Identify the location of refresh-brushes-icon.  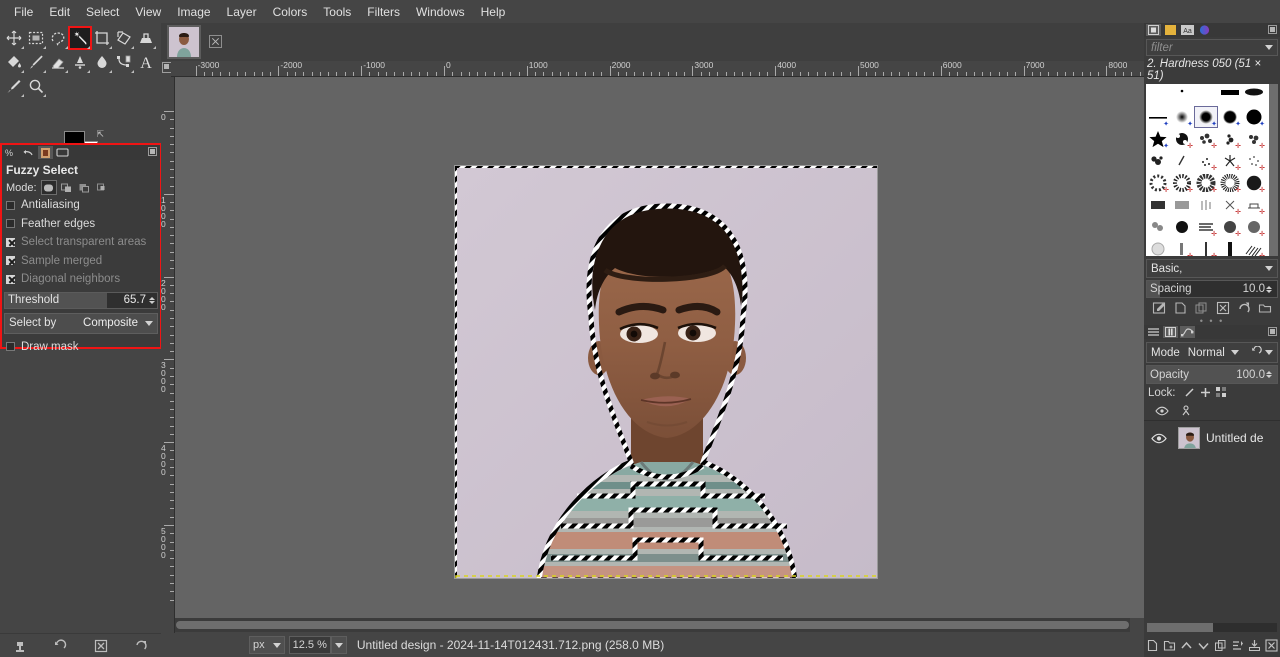
(1244, 308).